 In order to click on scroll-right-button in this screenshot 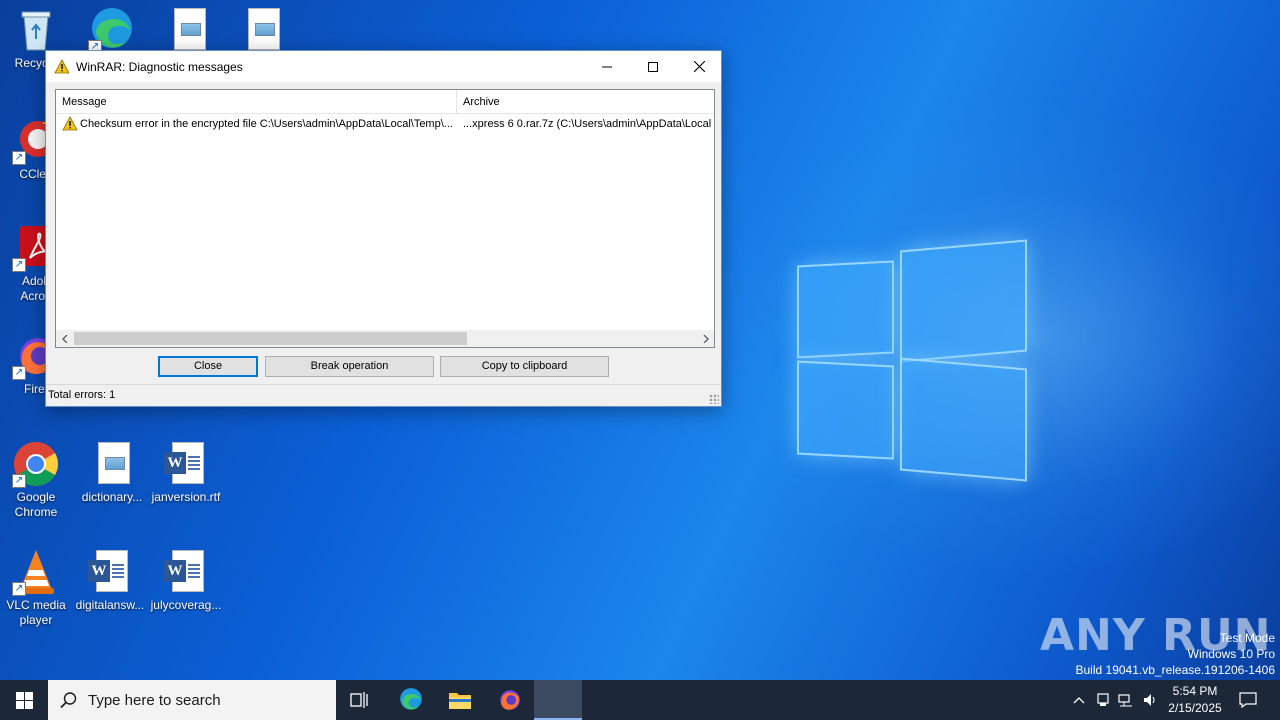, I will do `click(705, 338)`.